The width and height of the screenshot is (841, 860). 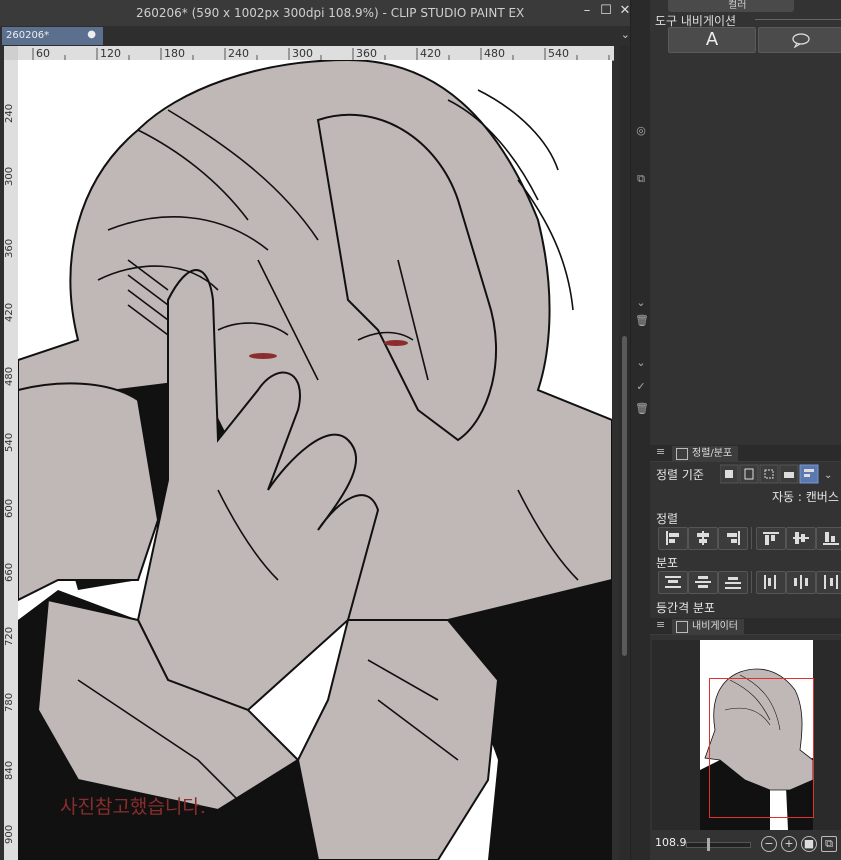 I want to click on balloon-tool-button, so click(x=799, y=40).